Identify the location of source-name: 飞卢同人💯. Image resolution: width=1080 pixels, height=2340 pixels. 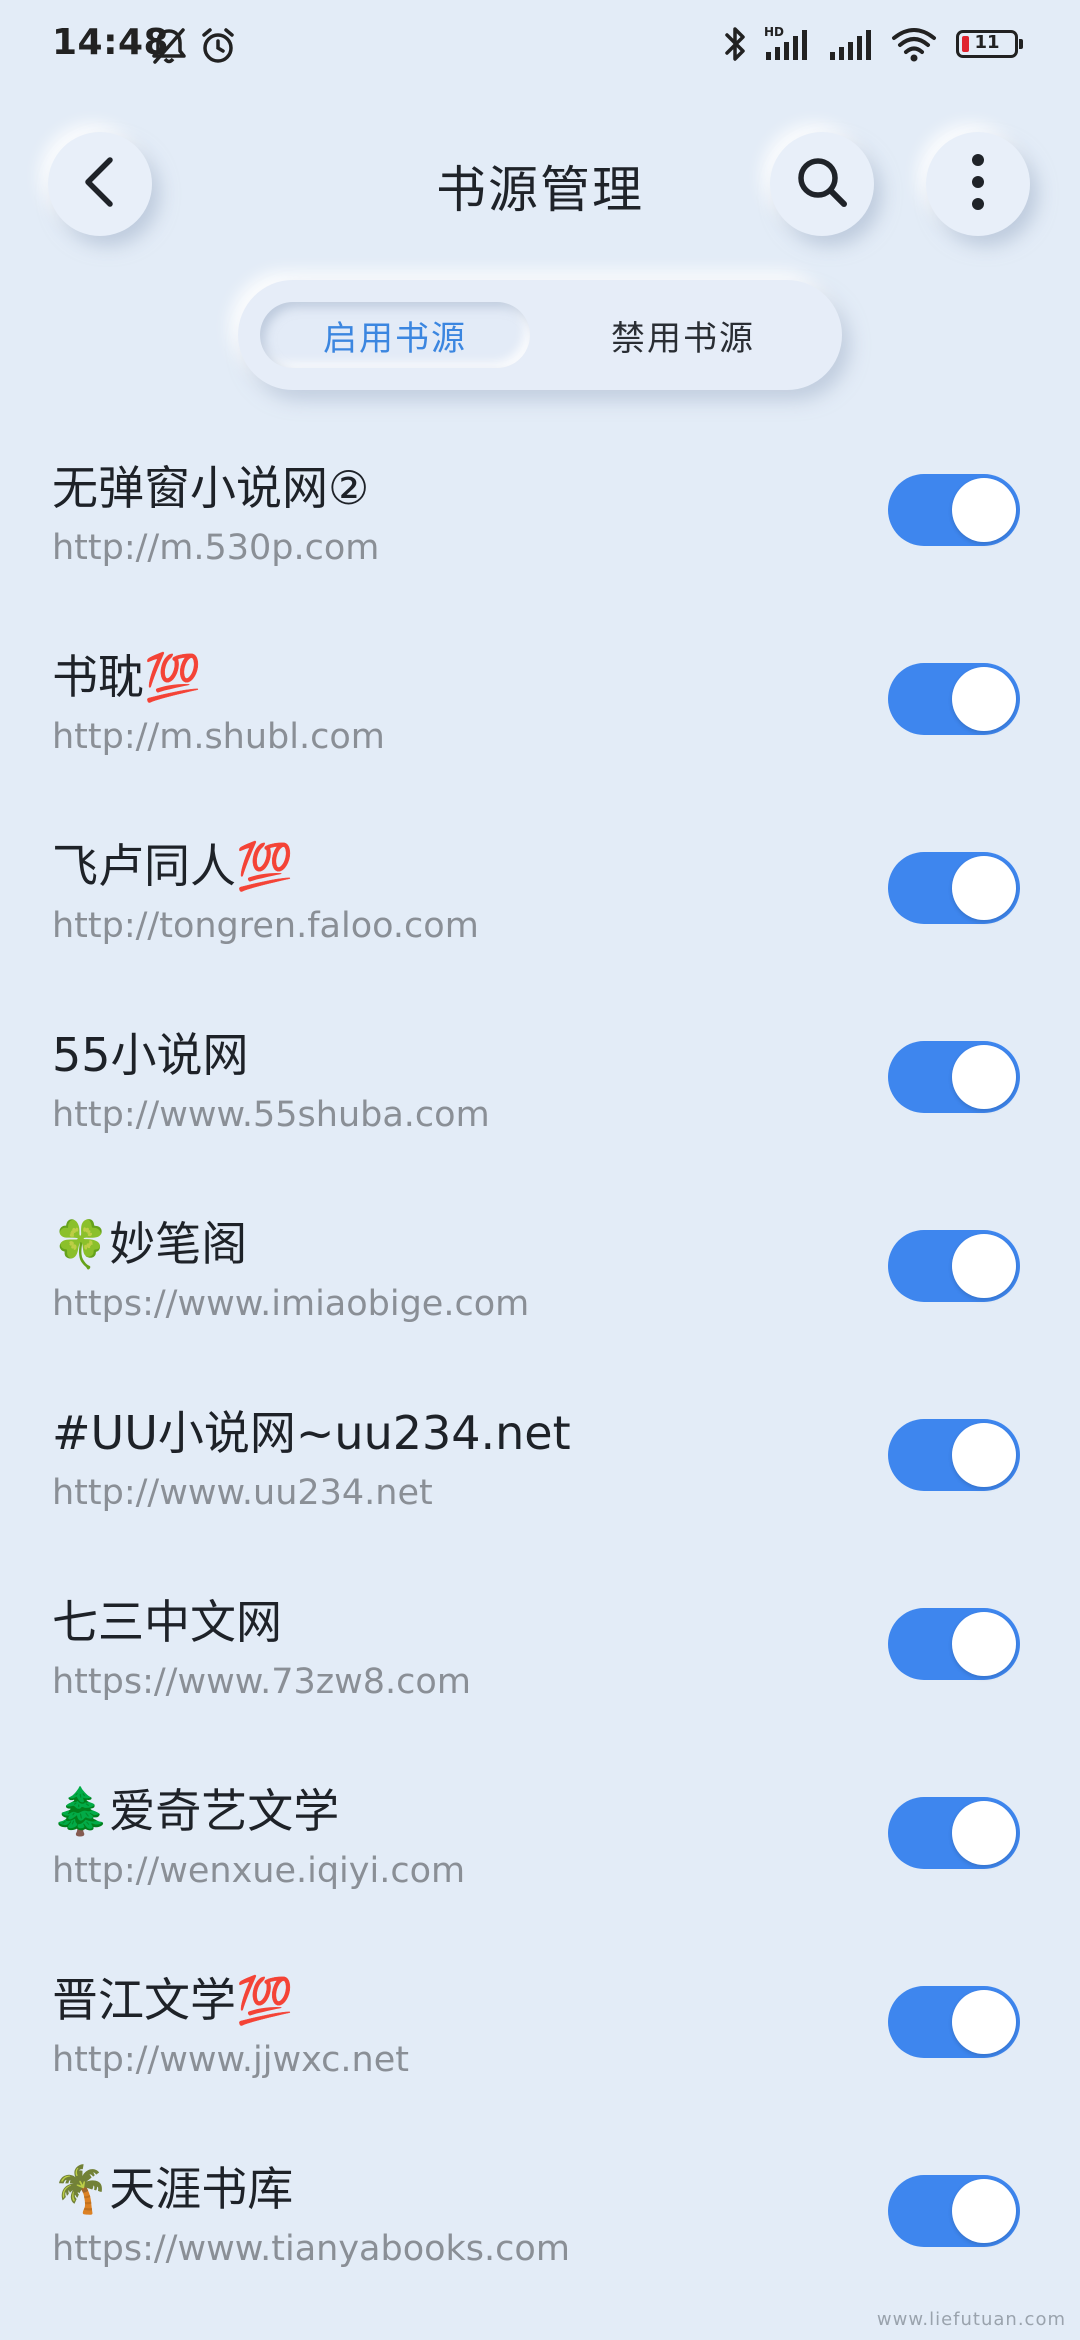
(173, 866).